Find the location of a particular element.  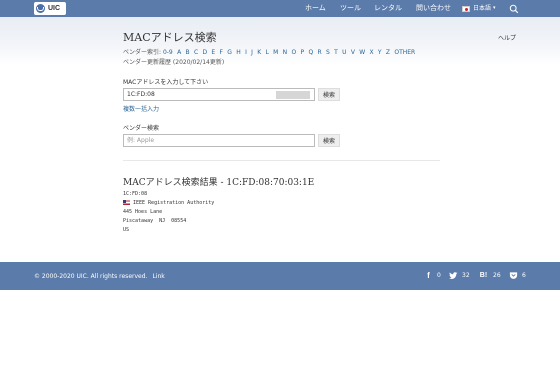

vendor-index-item: J is located at coordinates (252, 52).